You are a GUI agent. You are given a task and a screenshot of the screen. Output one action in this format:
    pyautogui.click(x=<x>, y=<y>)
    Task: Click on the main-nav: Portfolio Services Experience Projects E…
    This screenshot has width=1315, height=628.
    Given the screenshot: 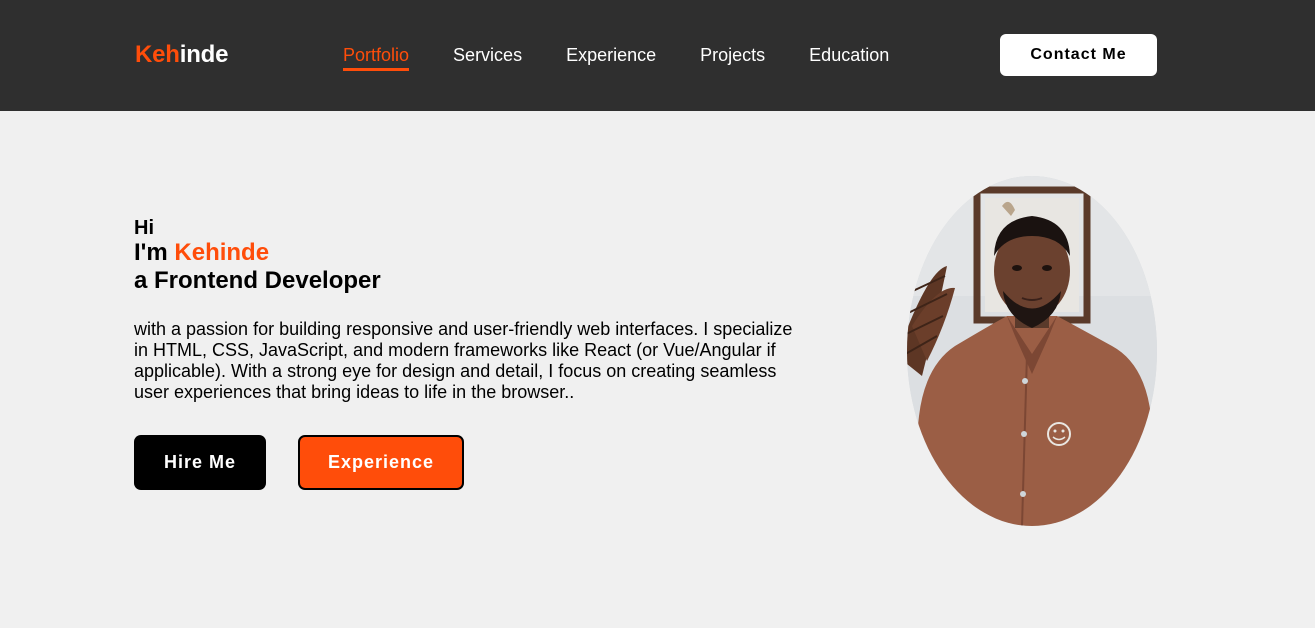 What is the action you would take?
    pyautogui.click(x=616, y=57)
    